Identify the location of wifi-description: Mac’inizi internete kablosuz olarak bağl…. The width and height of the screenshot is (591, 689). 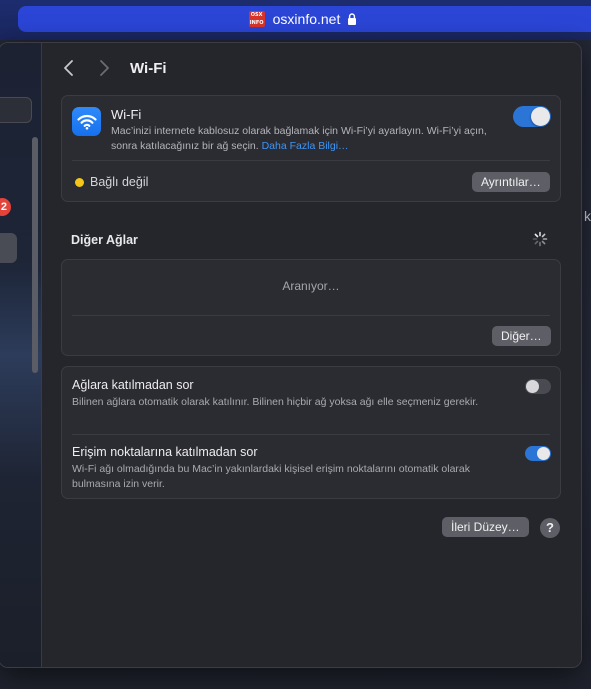
(311, 139).